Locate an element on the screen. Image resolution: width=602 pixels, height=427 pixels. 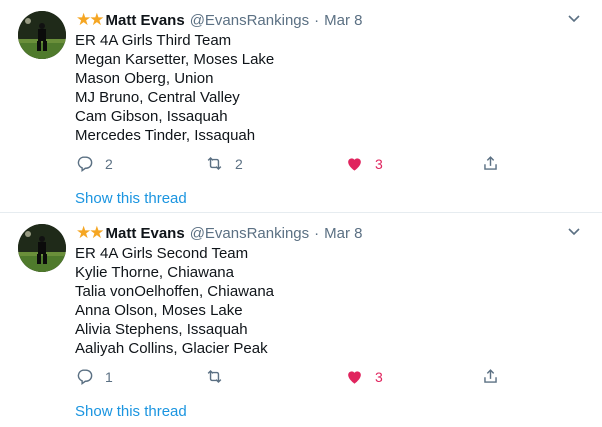
tweet-line: Kylie Thorne, Chiawana is located at coordinates (154, 272).